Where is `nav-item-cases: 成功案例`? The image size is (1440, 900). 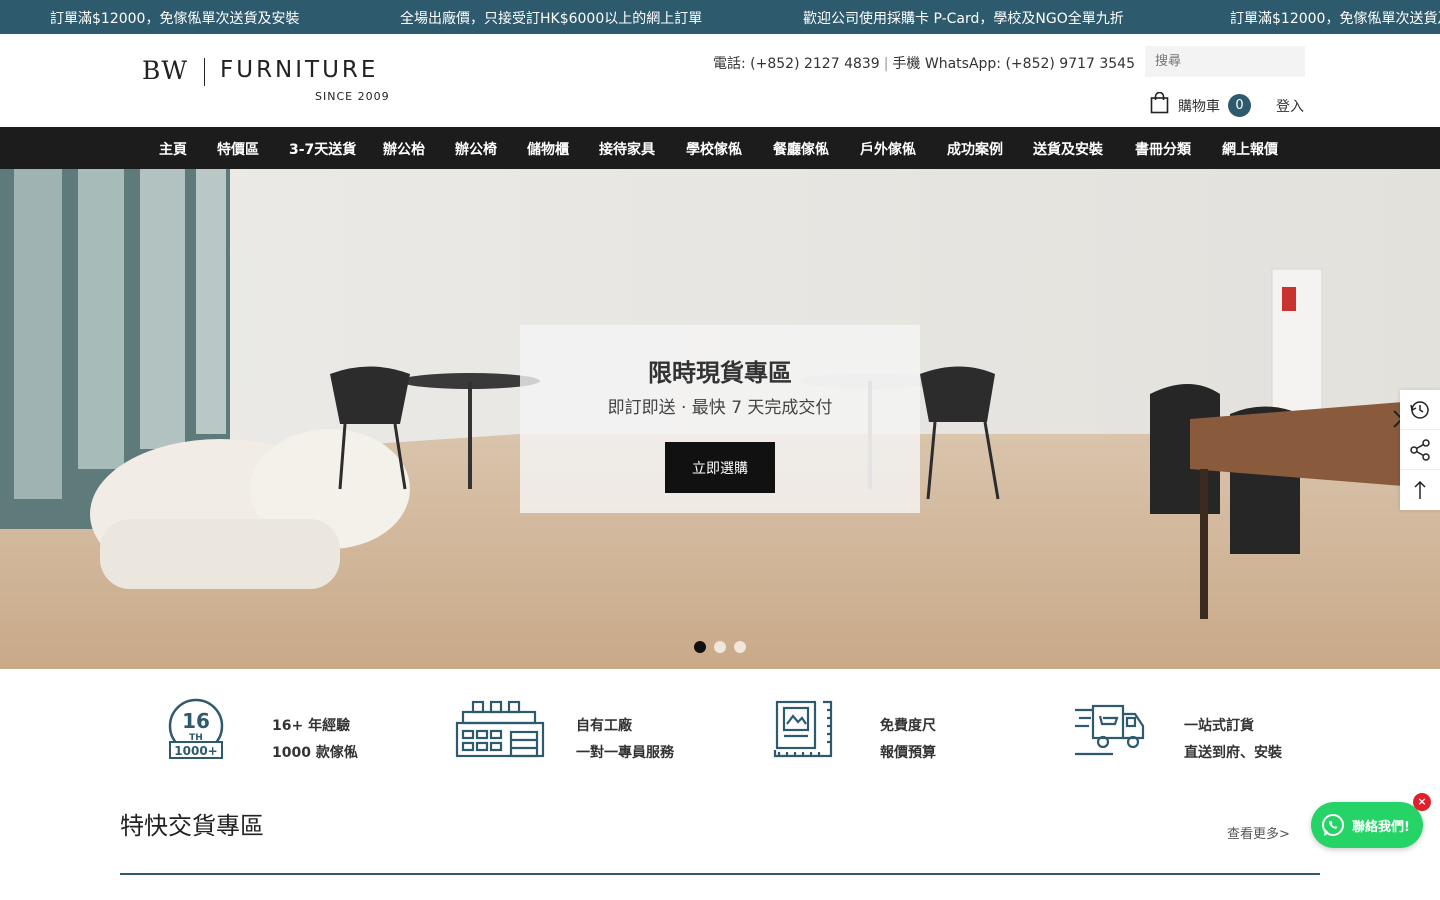 nav-item-cases: 成功案例 is located at coordinates (975, 149).